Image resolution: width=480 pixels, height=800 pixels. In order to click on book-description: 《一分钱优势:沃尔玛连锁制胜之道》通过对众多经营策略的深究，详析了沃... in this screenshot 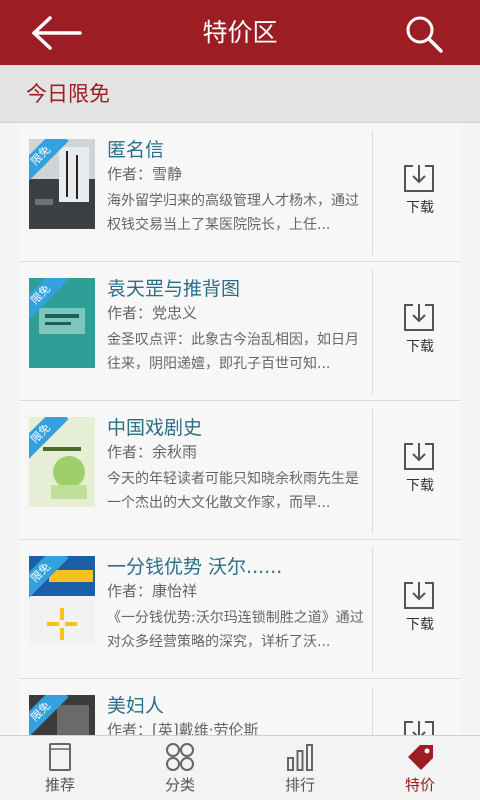, I will do `click(235, 630)`.